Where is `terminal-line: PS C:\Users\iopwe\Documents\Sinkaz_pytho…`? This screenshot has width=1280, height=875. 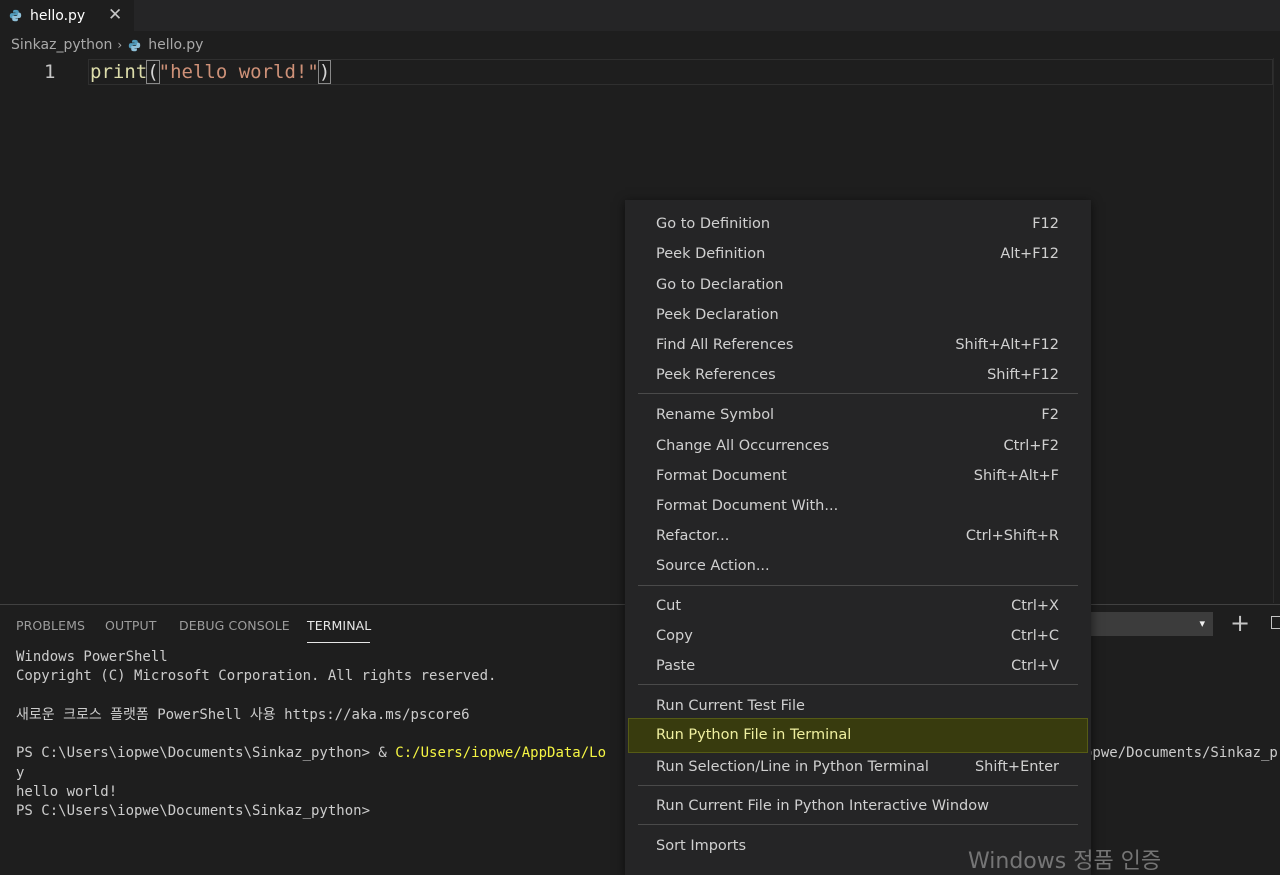
terminal-line: PS C:\Users\iopwe\Documents\Sinkaz_pytho… is located at coordinates (193, 811).